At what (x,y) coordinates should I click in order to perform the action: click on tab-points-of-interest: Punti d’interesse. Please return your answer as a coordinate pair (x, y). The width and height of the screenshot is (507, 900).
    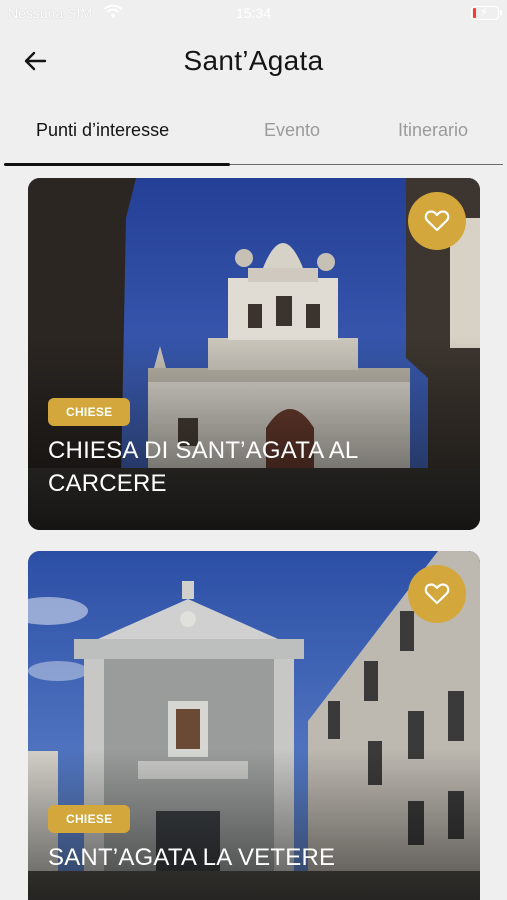
    Looking at the image, I should click on (102, 130).